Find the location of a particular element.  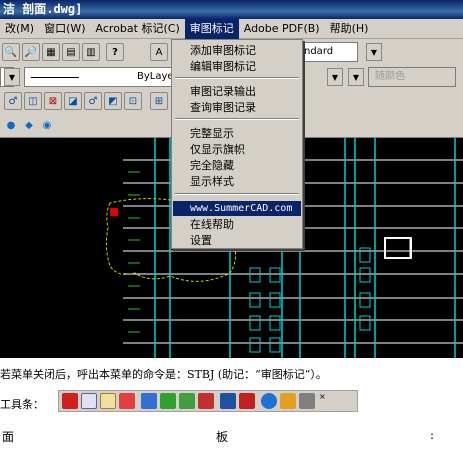

window-title: 洁 剖面.dwg] is located at coordinates (43, 9).